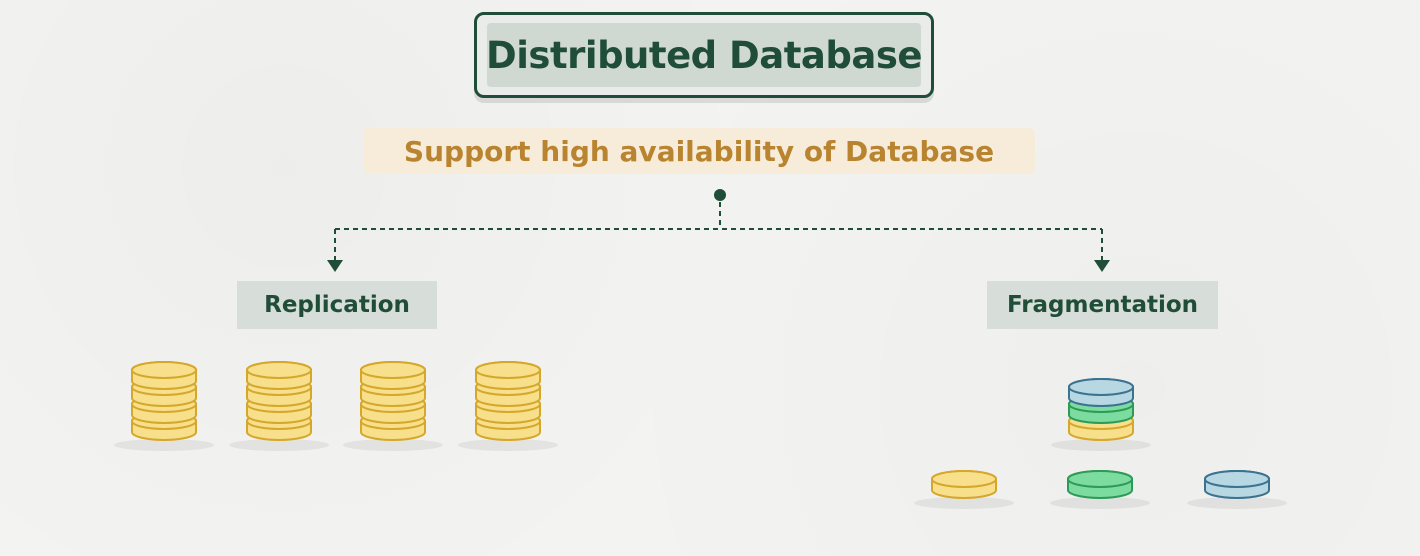 Image resolution: width=1420 pixels, height=556 pixels. Describe the element at coordinates (337, 305) in the screenshot. I see `replication-label: Replication` at that location.